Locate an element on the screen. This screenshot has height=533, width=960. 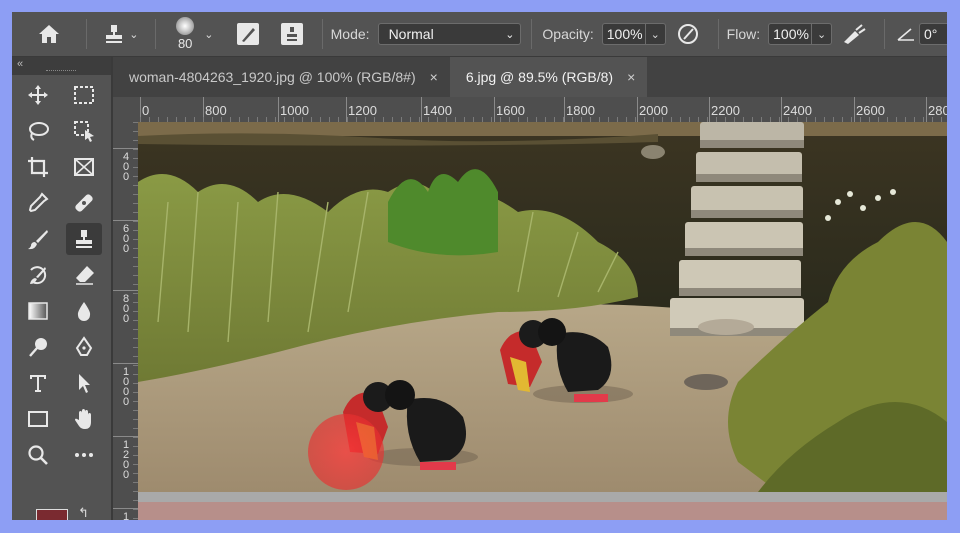
blur-tool is located at coordinates (84, 311).